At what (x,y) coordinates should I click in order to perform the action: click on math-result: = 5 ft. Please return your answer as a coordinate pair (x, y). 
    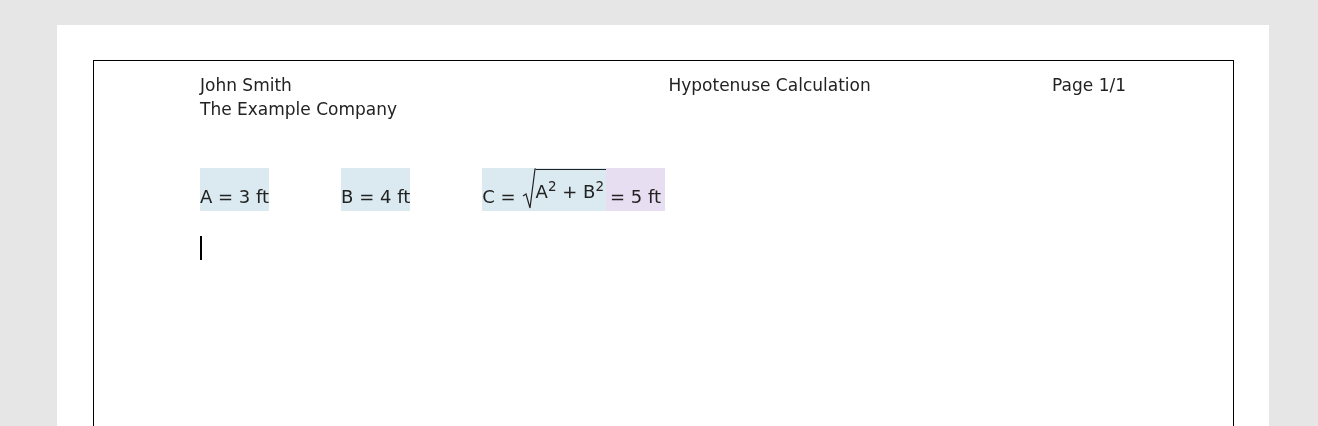
    Looking at the image, I should click on (636, 189).